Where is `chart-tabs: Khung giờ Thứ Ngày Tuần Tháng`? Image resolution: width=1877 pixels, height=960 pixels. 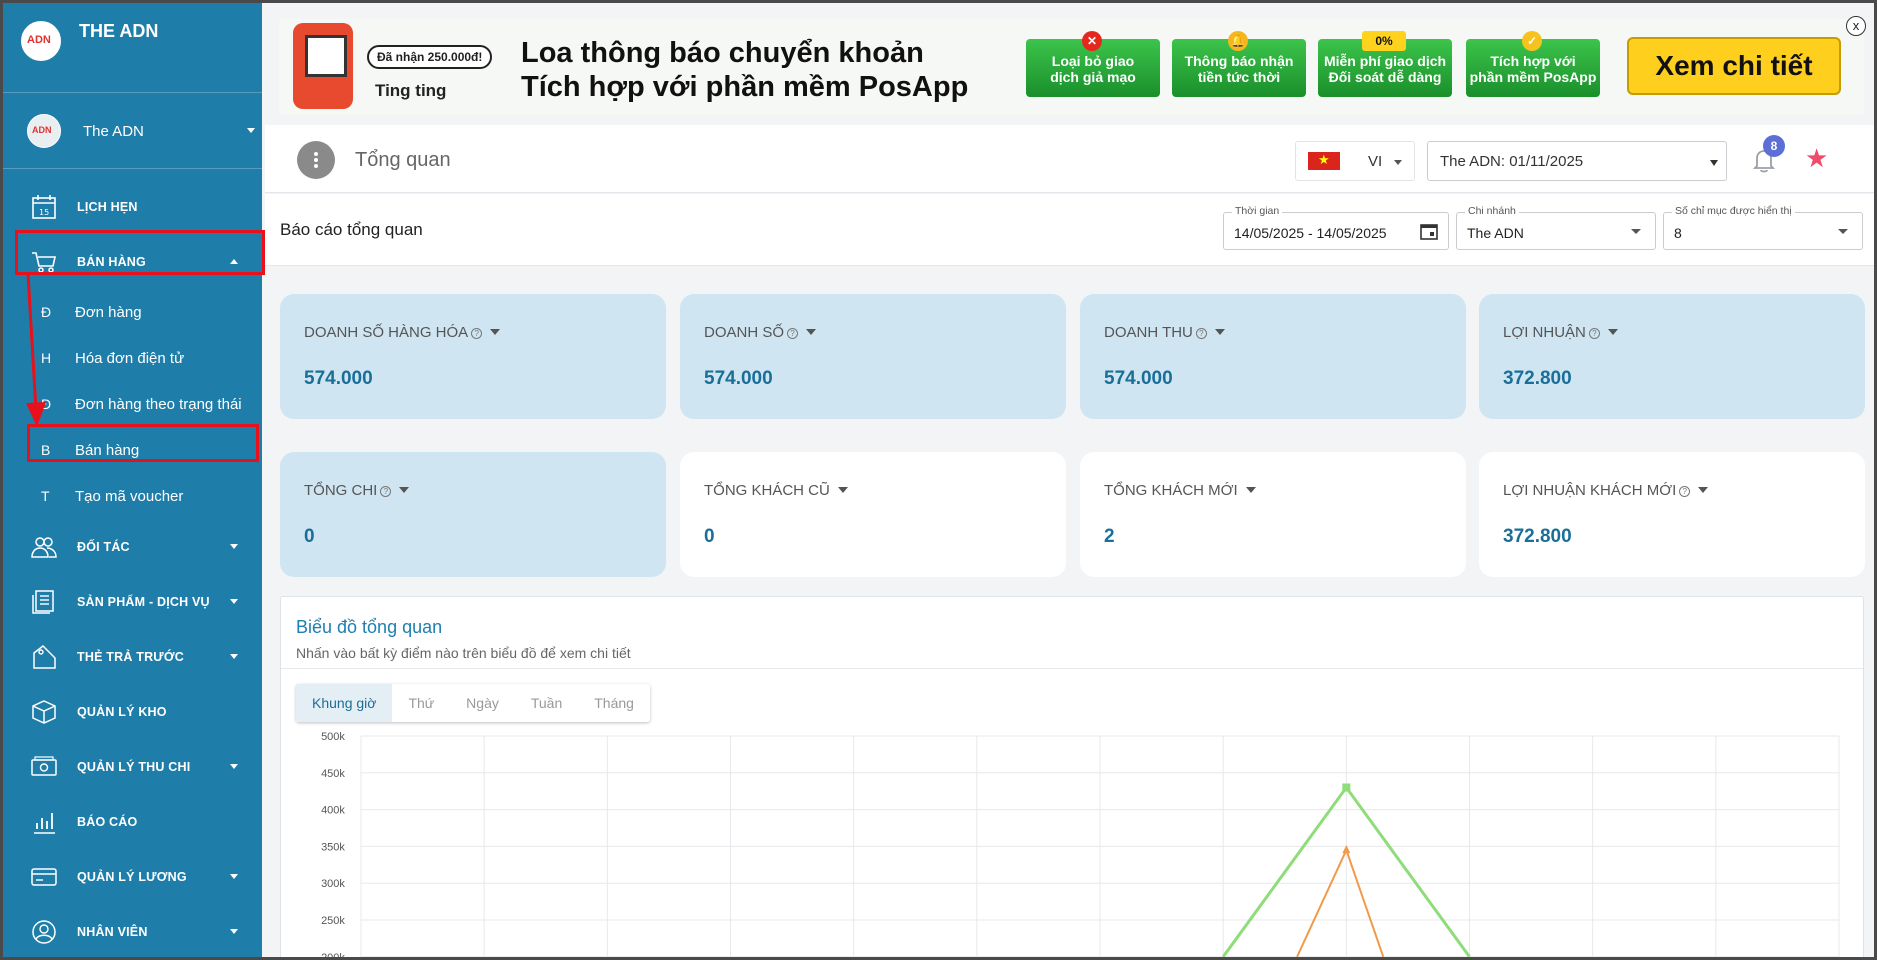 chart-tabs: Khung giờ Thứ Ngày Tuần Tháng is located at coordinates (473, 703).